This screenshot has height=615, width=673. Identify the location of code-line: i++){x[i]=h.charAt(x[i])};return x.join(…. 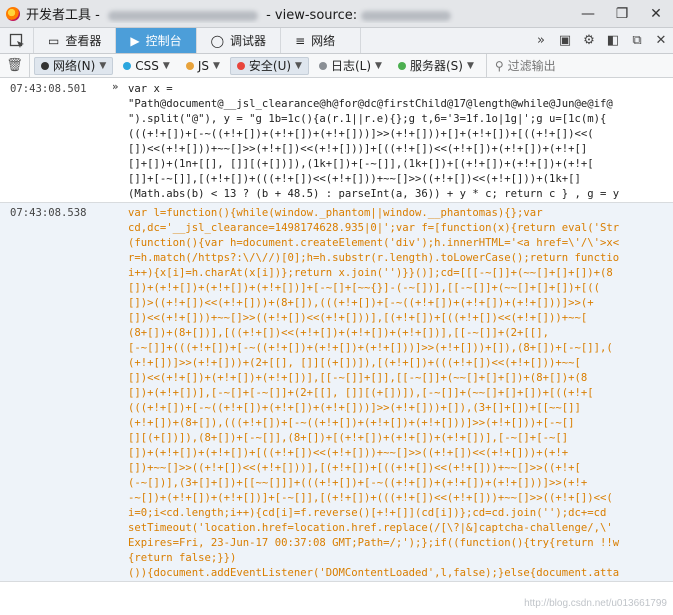
(370, 273).